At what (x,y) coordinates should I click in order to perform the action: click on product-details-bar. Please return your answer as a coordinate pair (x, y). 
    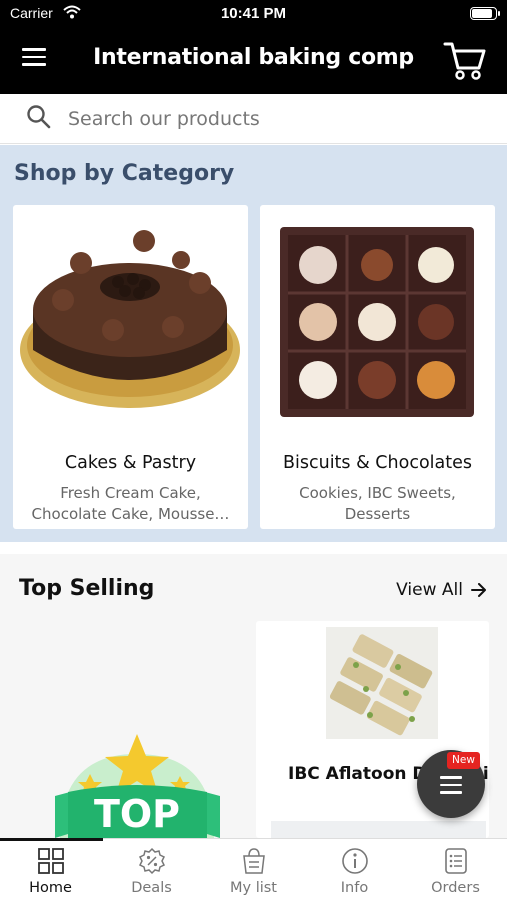
    Looking at the image, I should click on (378, 829).